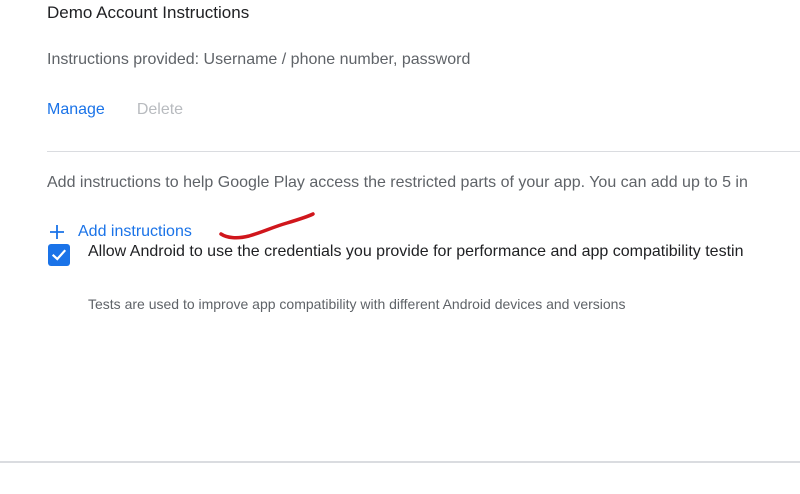 This screenshot has height=494, width=800. I want to click on section-divider, so click(423, 151).